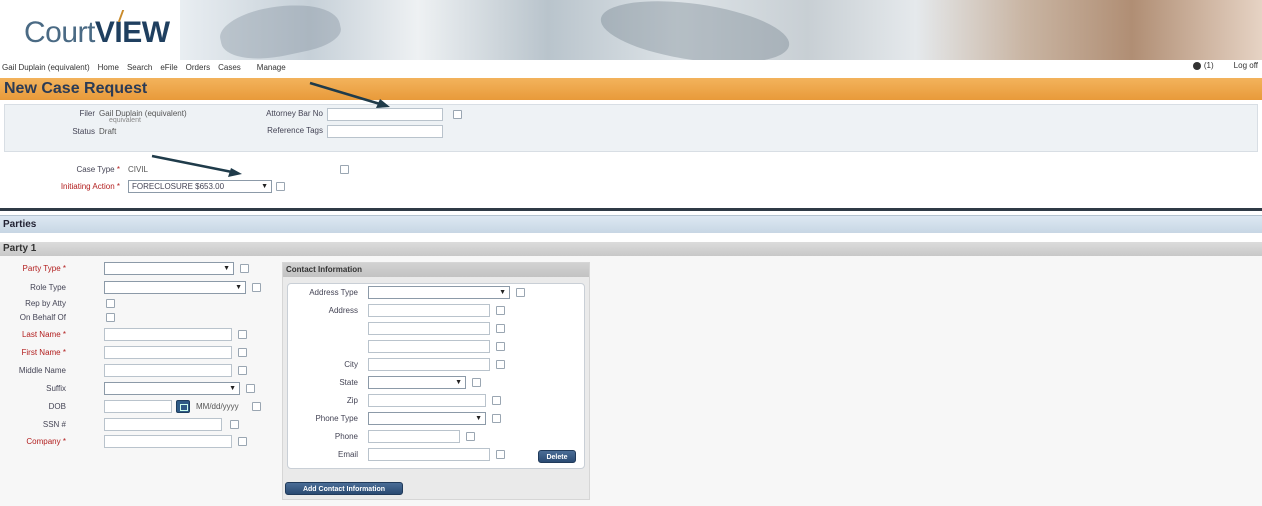 The image size is (1262, 506). Describe the element at coordinates (229, 67) in the screenshot. I see `nav-cases: Cases` at that location.